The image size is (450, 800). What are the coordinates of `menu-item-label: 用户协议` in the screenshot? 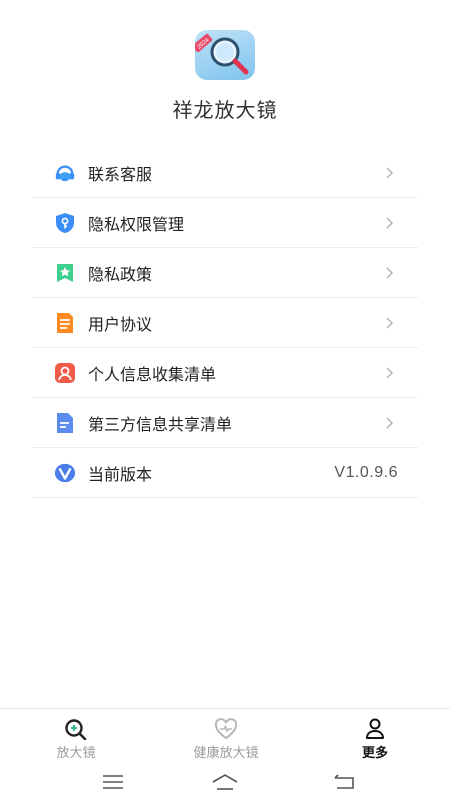 It's located at (120, 325).